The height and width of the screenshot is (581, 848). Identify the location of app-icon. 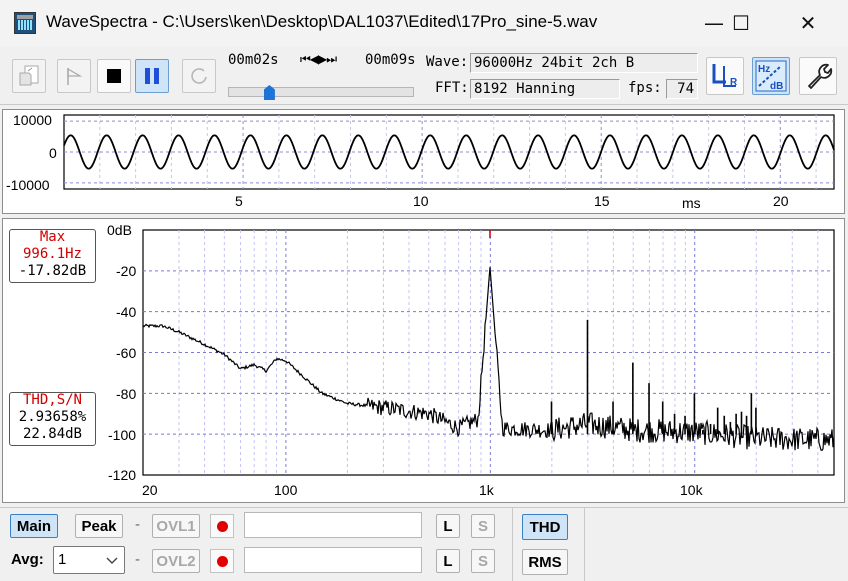
(25, 23).